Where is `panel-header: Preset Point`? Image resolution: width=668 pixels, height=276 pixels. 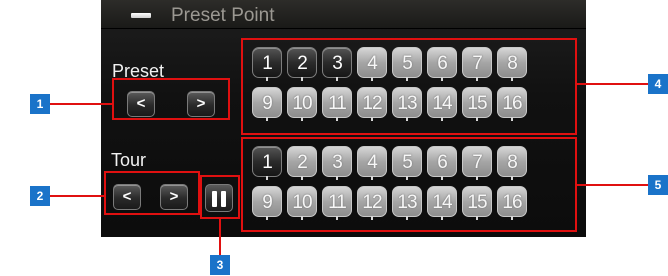 panel-header: Preset Point is located at coordinates (343, 14).